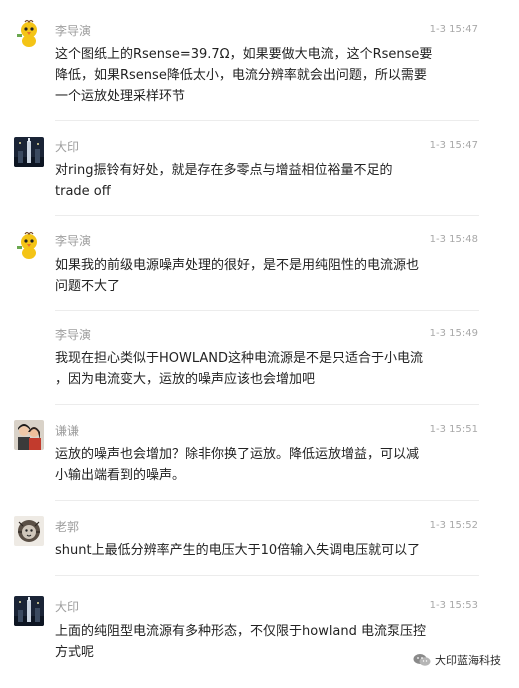  Describe the element at coordinates (237, 454) in the screenshot. I see `comment-line: 运放的噪声也会增加？除非你换了运放。降低运放增益，可以减` at that location.